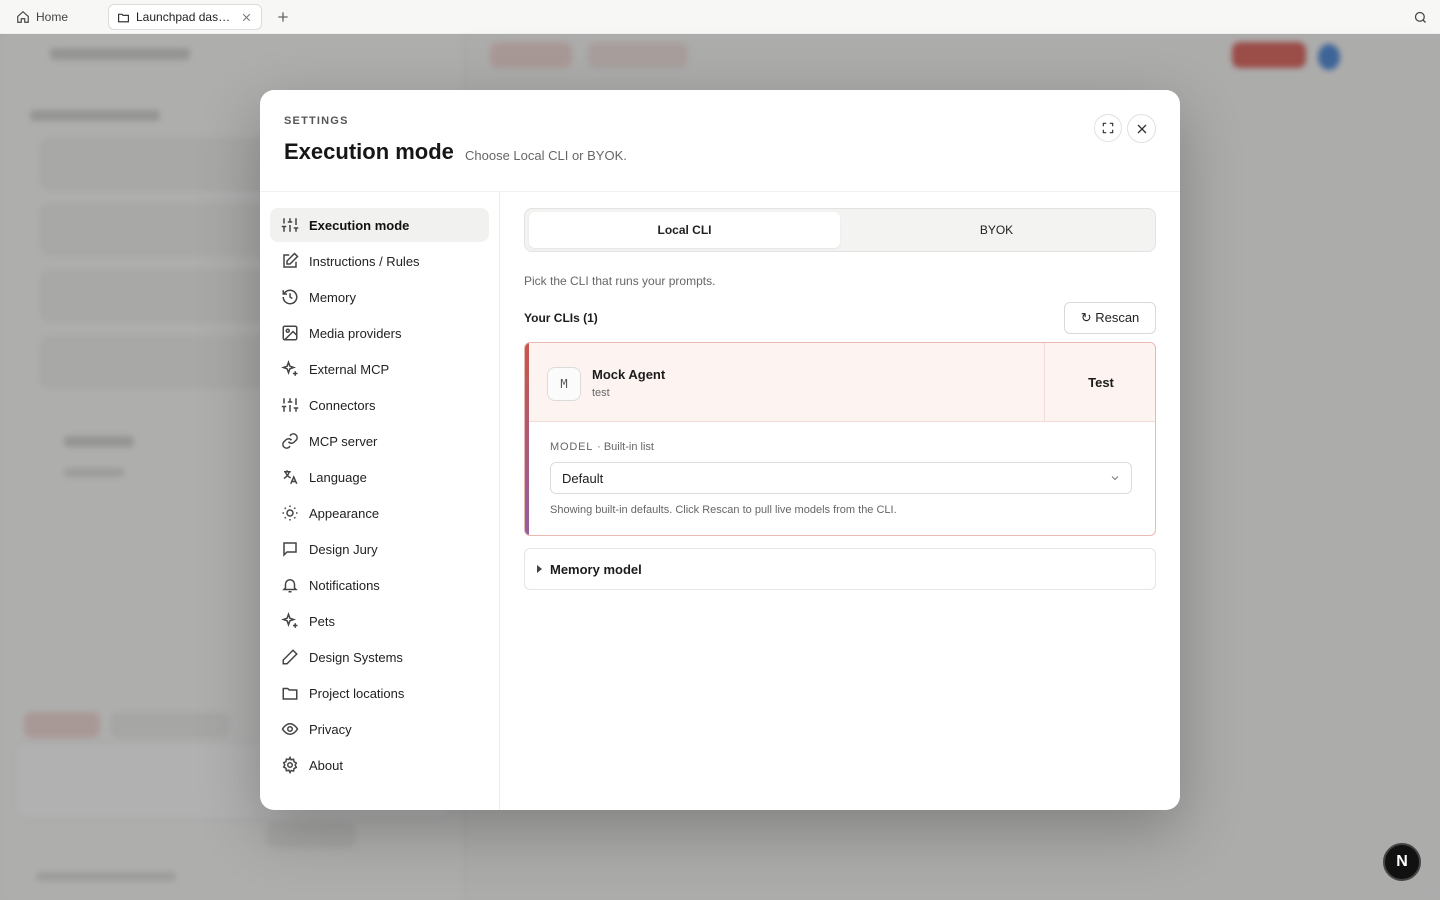 The height and width of the screenshot is (900, 1440). What do you see at coordinates (684, 230) in the screenshot?
I see `segment-local-cli: Local CLI` at bounding box center [684, 230].